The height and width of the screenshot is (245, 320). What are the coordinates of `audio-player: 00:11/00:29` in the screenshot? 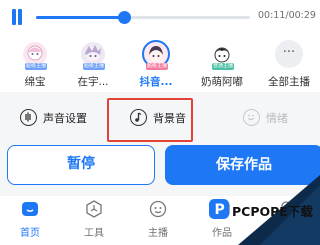 It's located at (160, 17).